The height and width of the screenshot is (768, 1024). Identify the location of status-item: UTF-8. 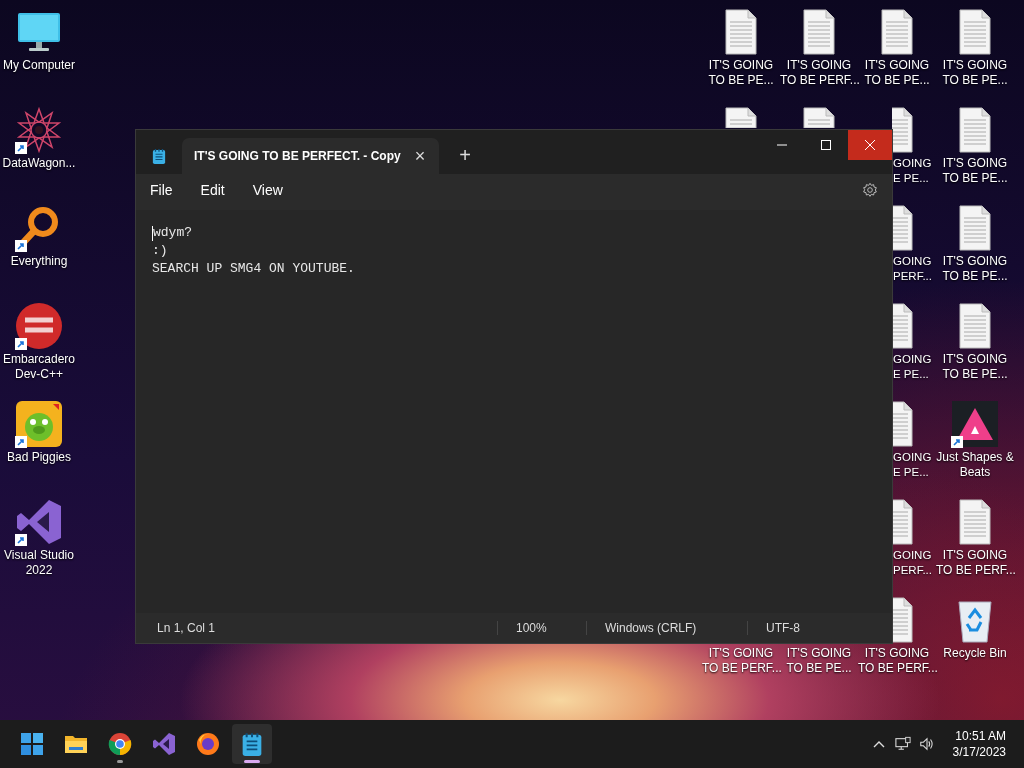
(773, 628).